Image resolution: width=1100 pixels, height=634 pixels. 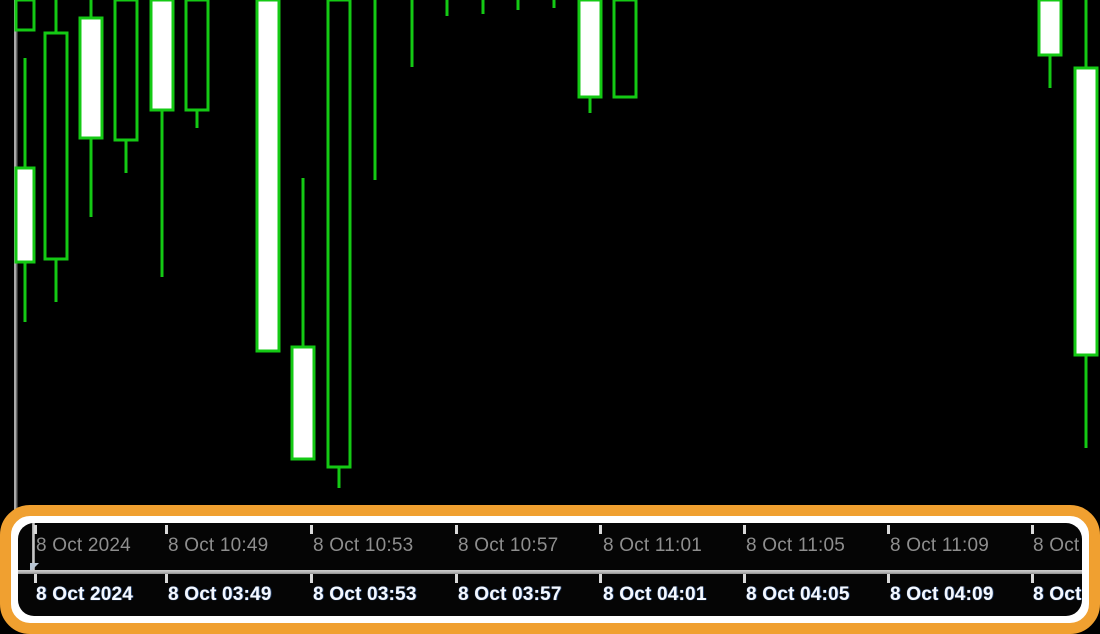 What do you see at coordinates (218, 545) in the screenshot?
I see `primary-time-label: 8 Oct 10:49` at bounding box center [218, 545].